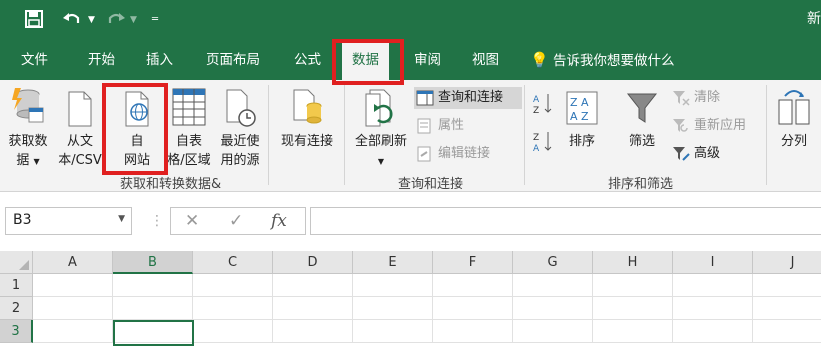  I want to click on undo-icon, so click(72, 21).